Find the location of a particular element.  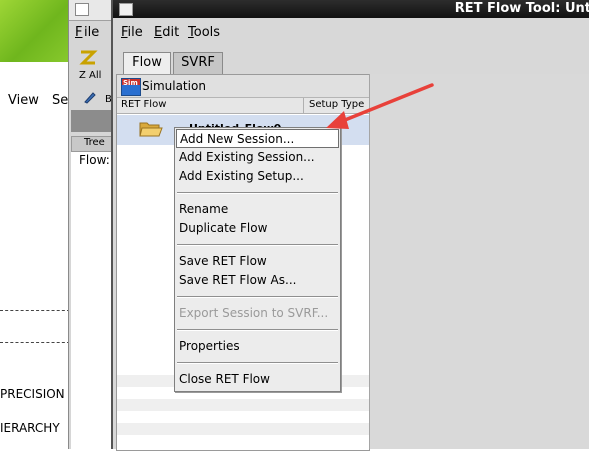

simulation-icon: Sim is located at coordinates (131, 87).